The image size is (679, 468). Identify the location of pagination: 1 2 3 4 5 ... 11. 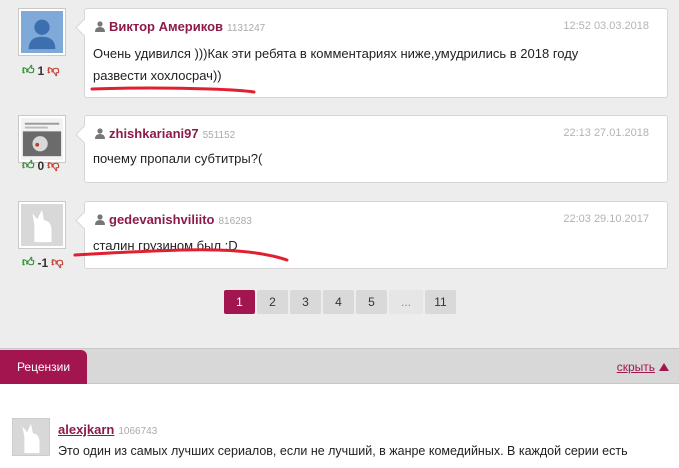
(340, 302).